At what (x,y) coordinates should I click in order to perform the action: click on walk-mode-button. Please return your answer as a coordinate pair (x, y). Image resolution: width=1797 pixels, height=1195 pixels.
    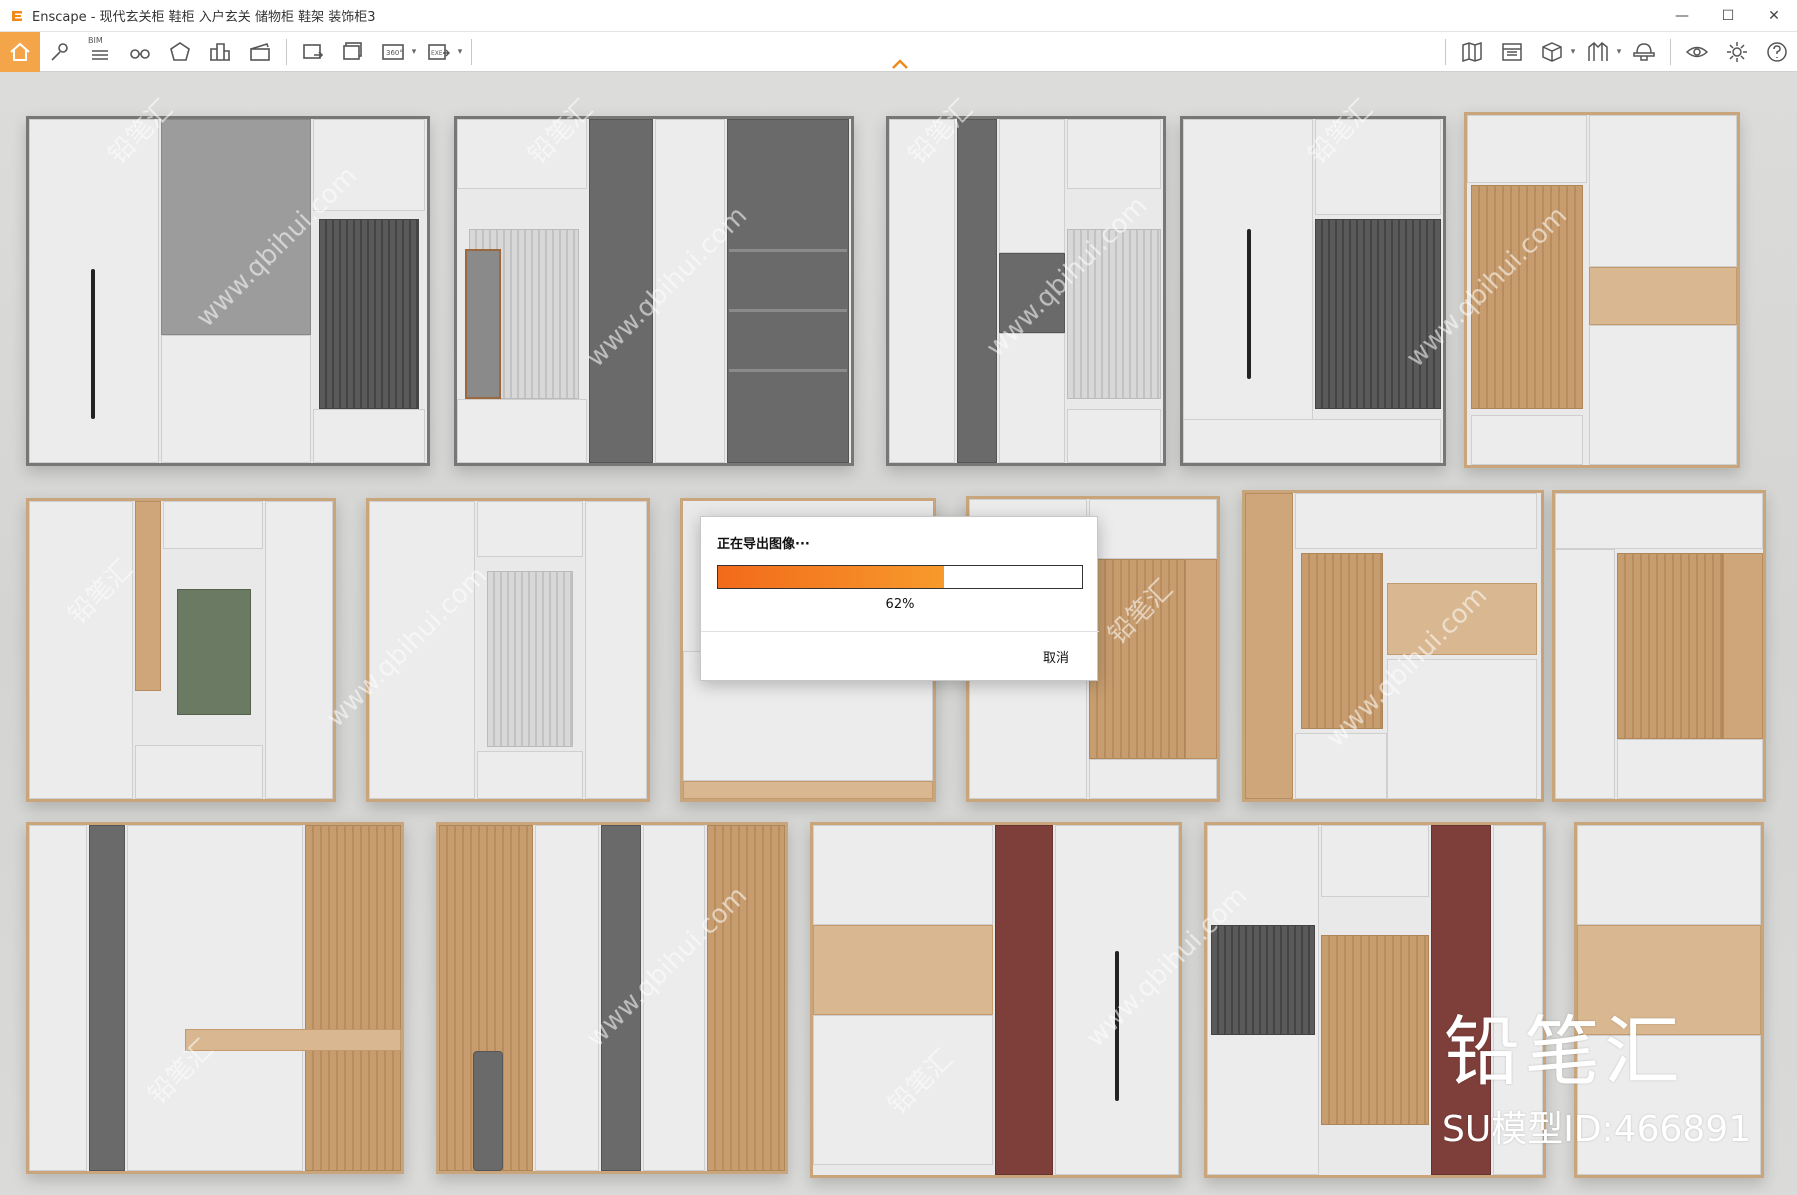
    Looking at the image, I should click on (140, 52).